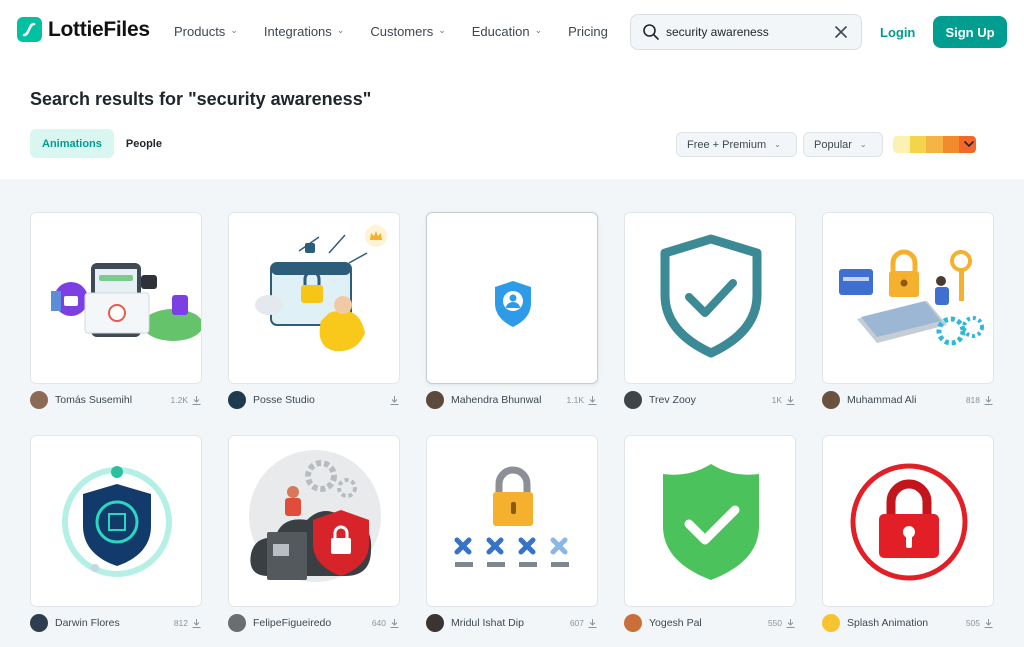  Describe the element at coordinates (972, 623) in the screenshot. I see `download-count: 505` at that location.